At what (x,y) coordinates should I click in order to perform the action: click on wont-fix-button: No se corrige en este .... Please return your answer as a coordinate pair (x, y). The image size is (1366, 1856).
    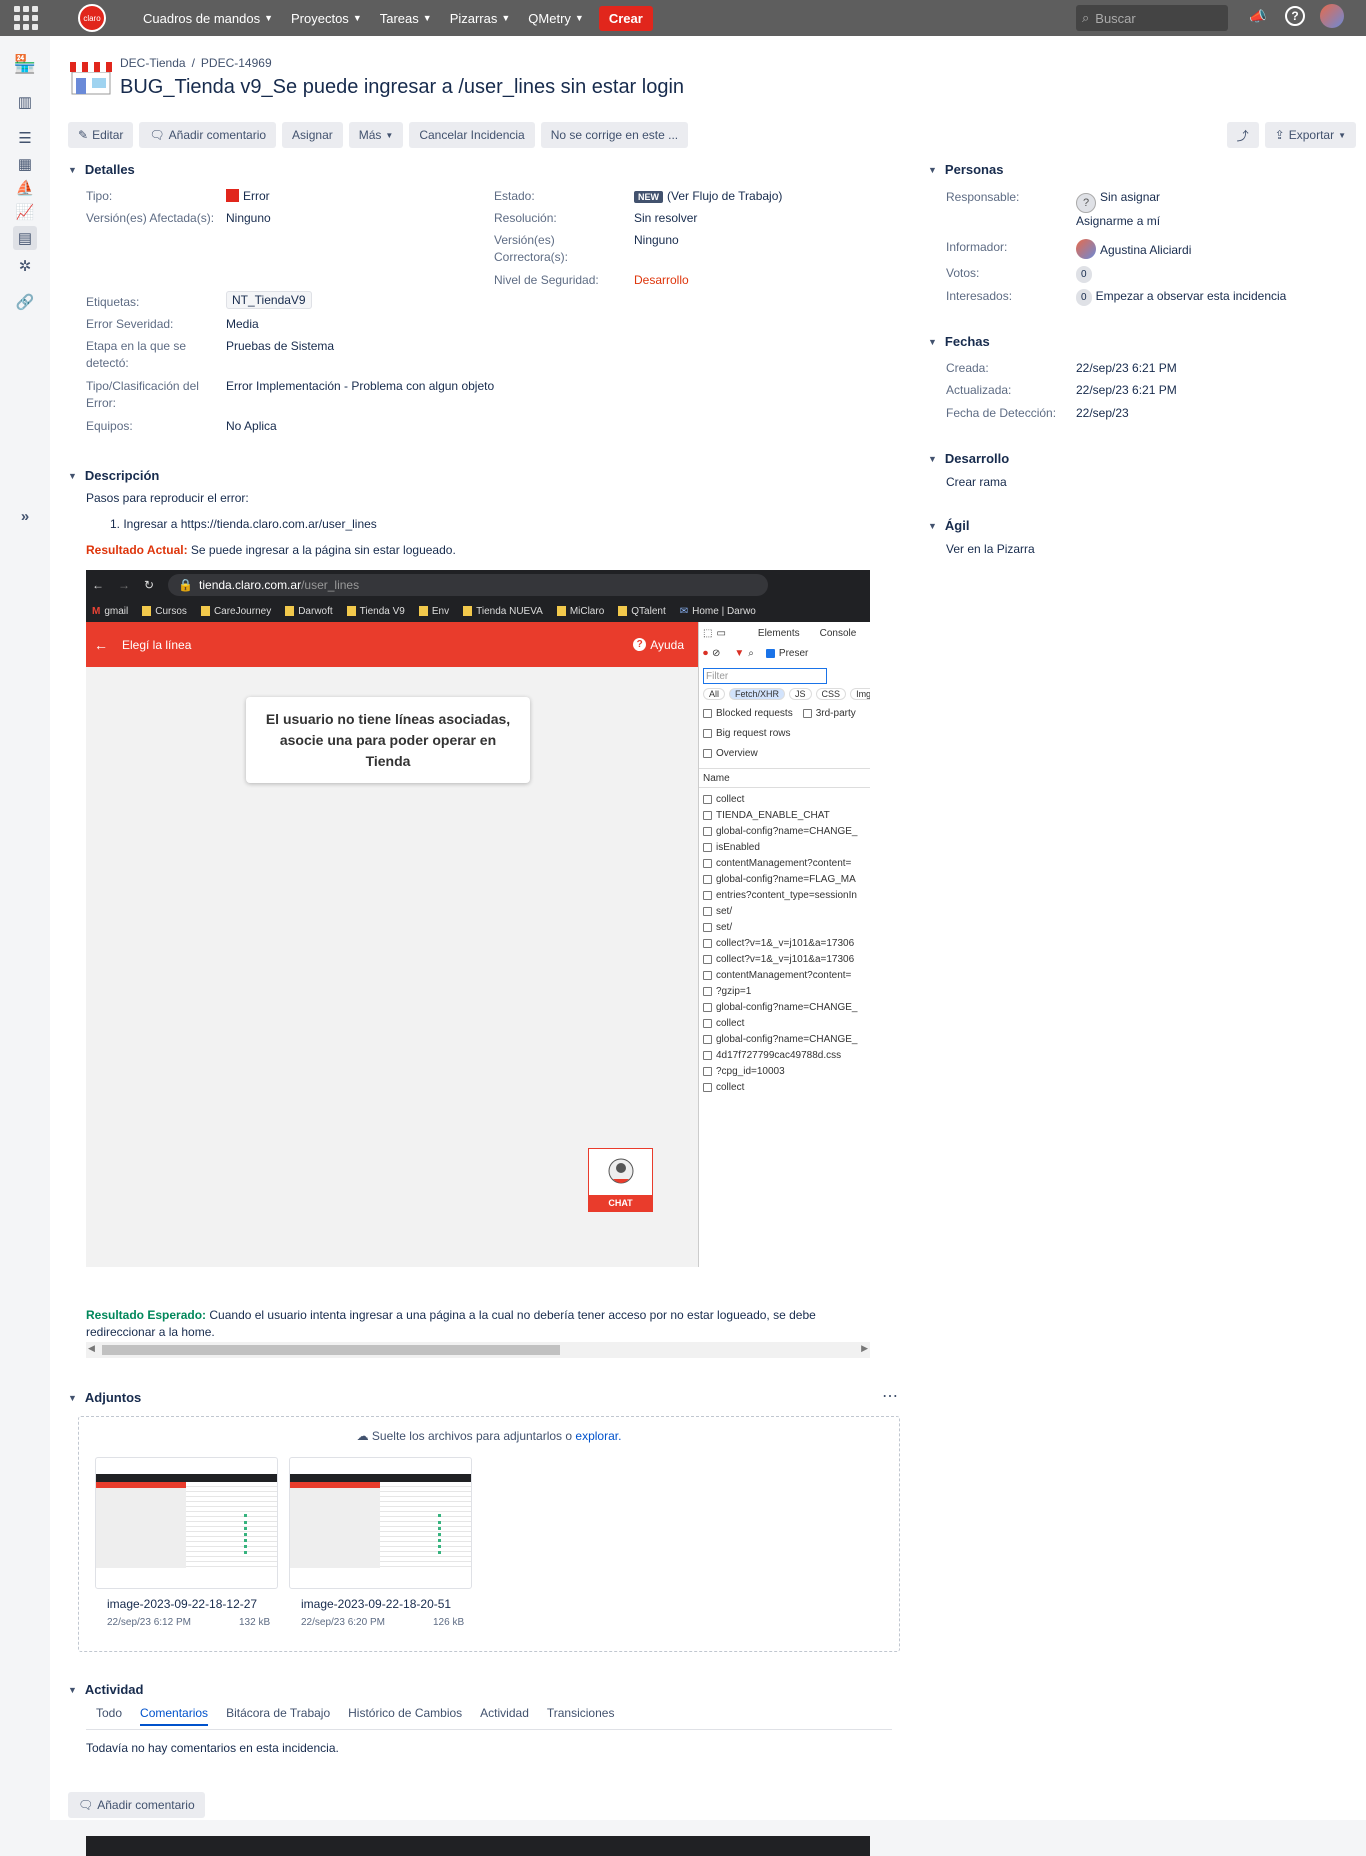
    Looking at the image, I should click on (614, 135).